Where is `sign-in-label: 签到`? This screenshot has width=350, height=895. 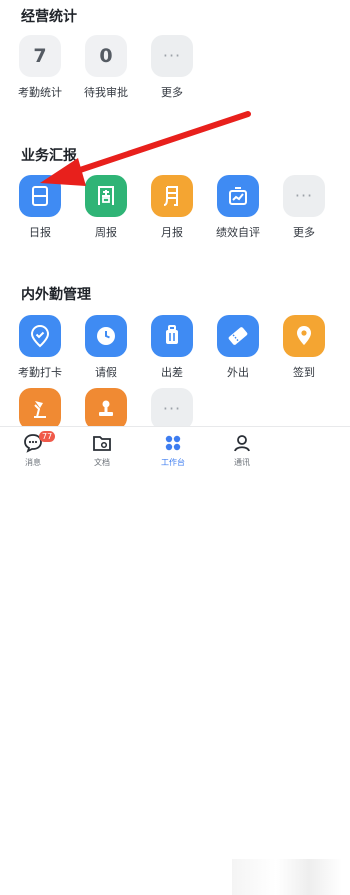 sign-in-label: 签到 is located at coordinates (304, 372).